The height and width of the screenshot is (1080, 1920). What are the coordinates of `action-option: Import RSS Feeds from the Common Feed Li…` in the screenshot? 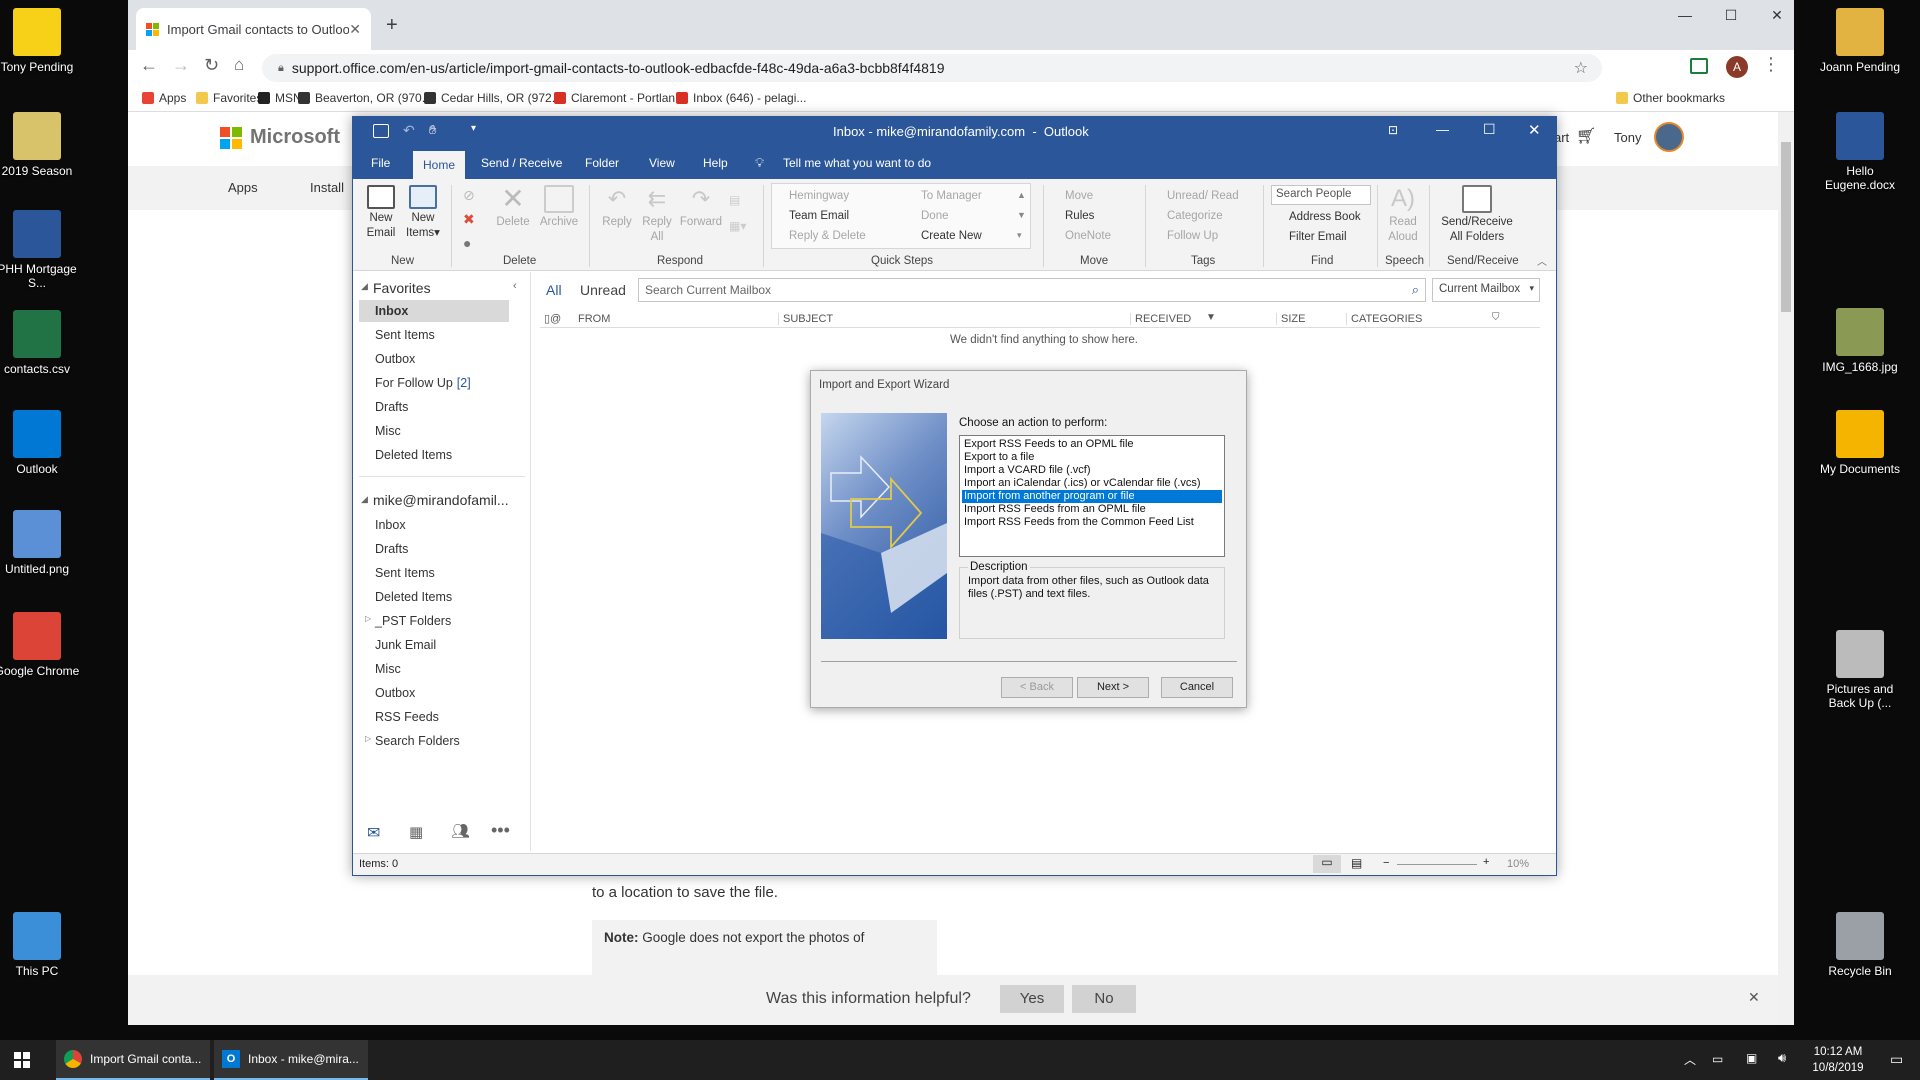 It's located at (1092, 522).